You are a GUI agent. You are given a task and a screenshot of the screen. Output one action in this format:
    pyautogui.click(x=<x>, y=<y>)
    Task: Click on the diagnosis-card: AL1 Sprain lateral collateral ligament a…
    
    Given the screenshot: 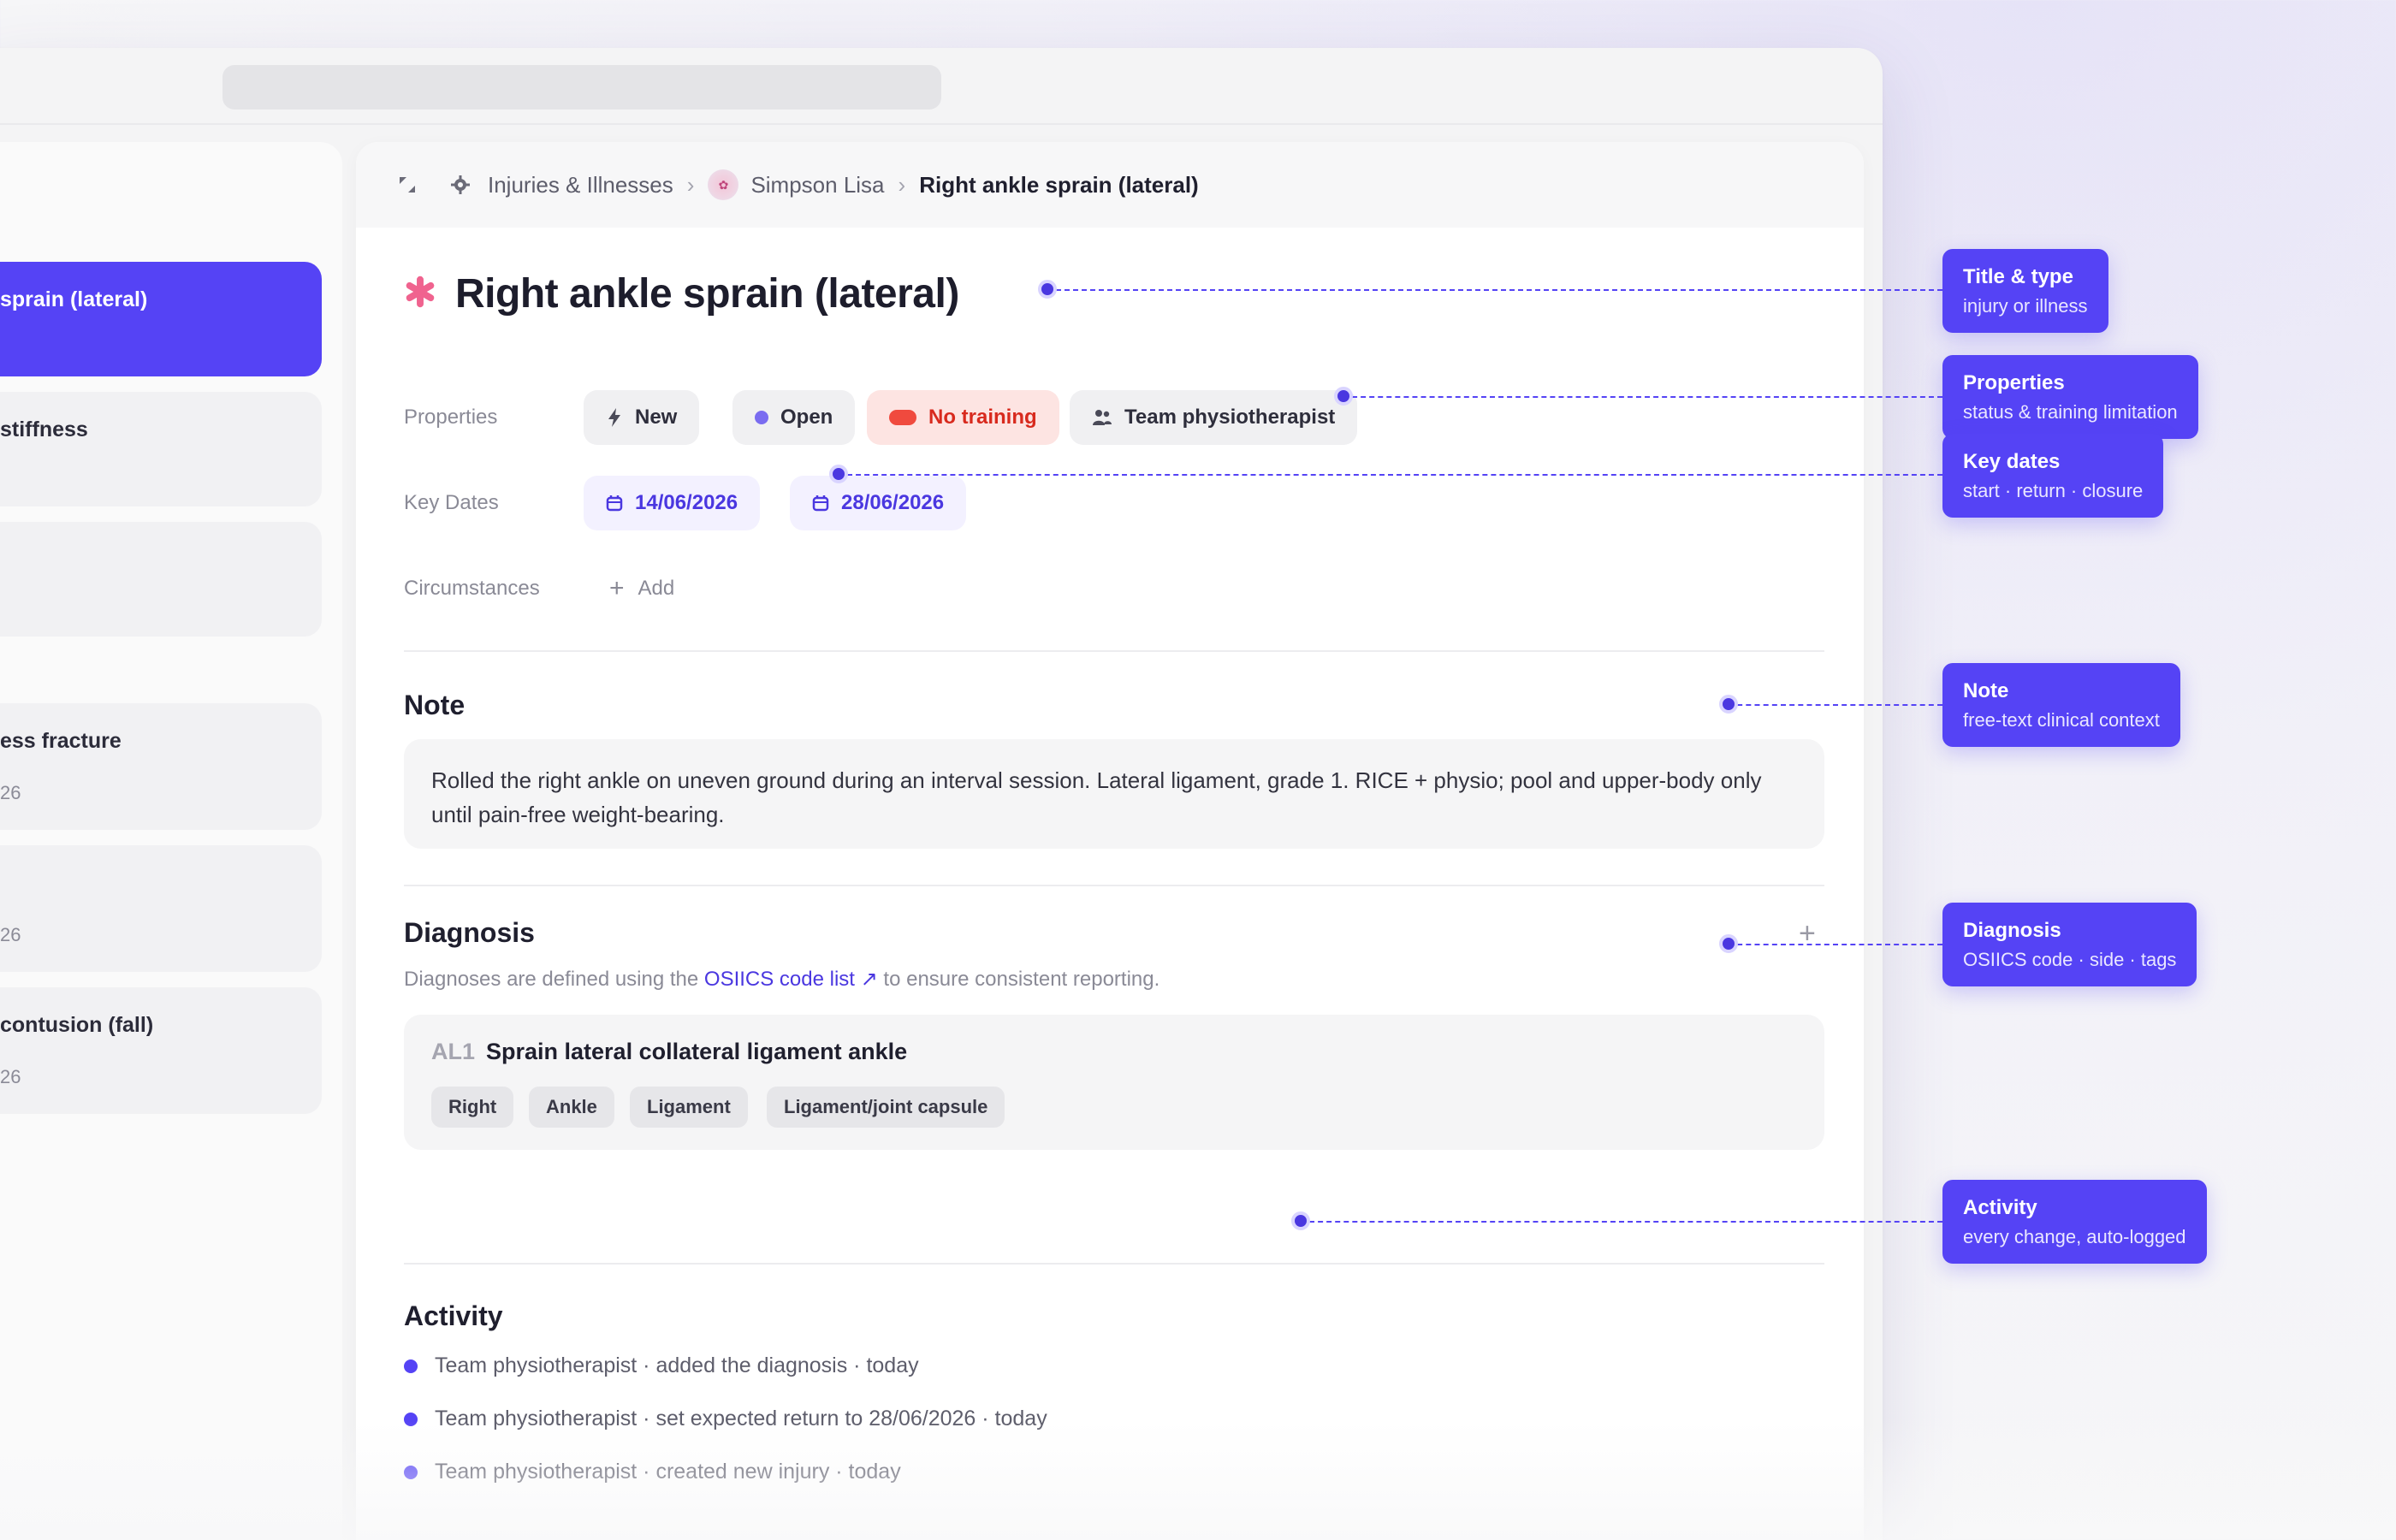 What is the action you would take?
    pyautogui.click(x=1114, y=1082)
    